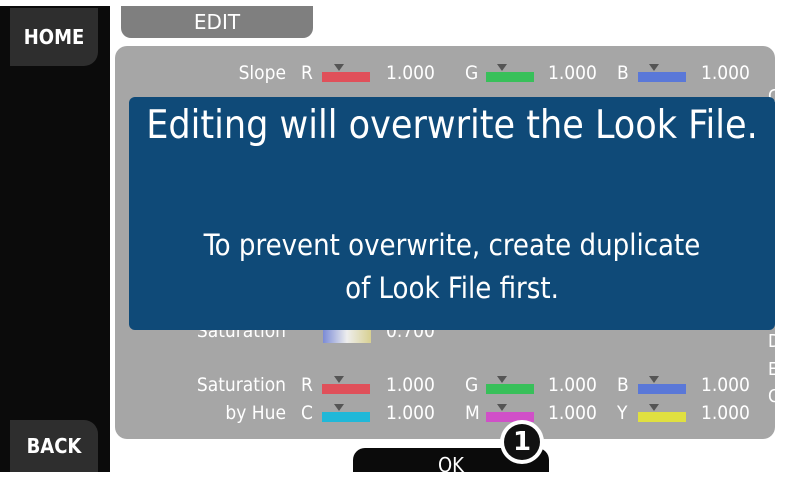 Image resolution: width=787 pixels, height=482 pixels. What do you see at coordinates (472, 413) in the screenshot?
I see `sbh-m-label: M` at bounding box center [472, 413].